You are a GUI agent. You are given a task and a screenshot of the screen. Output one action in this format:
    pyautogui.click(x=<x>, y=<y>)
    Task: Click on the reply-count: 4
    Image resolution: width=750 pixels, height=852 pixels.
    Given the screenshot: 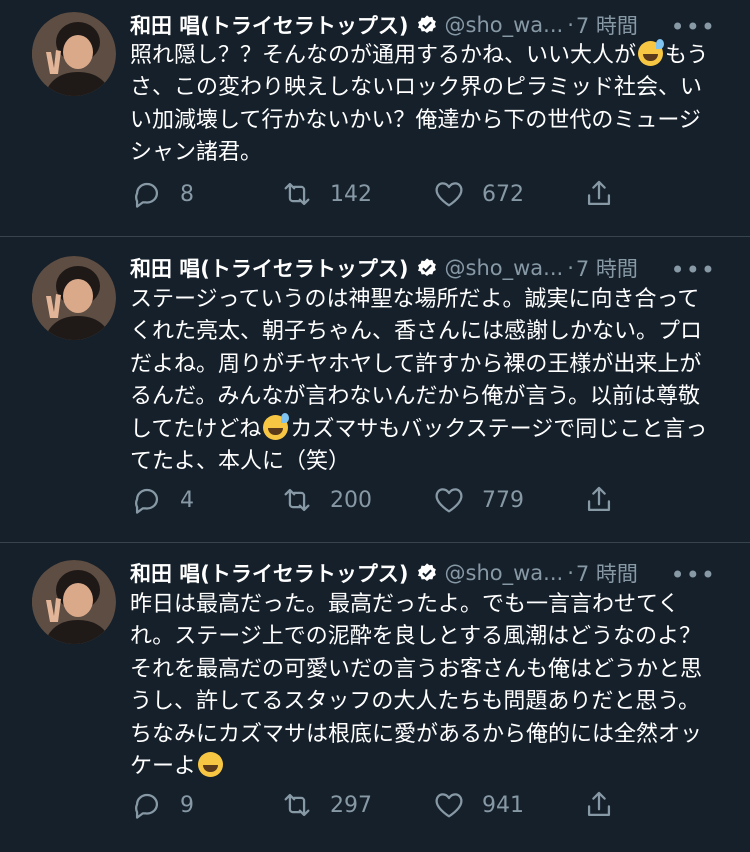 What is the action you would take?
    pyautogui.click(x=187, y=500)
    